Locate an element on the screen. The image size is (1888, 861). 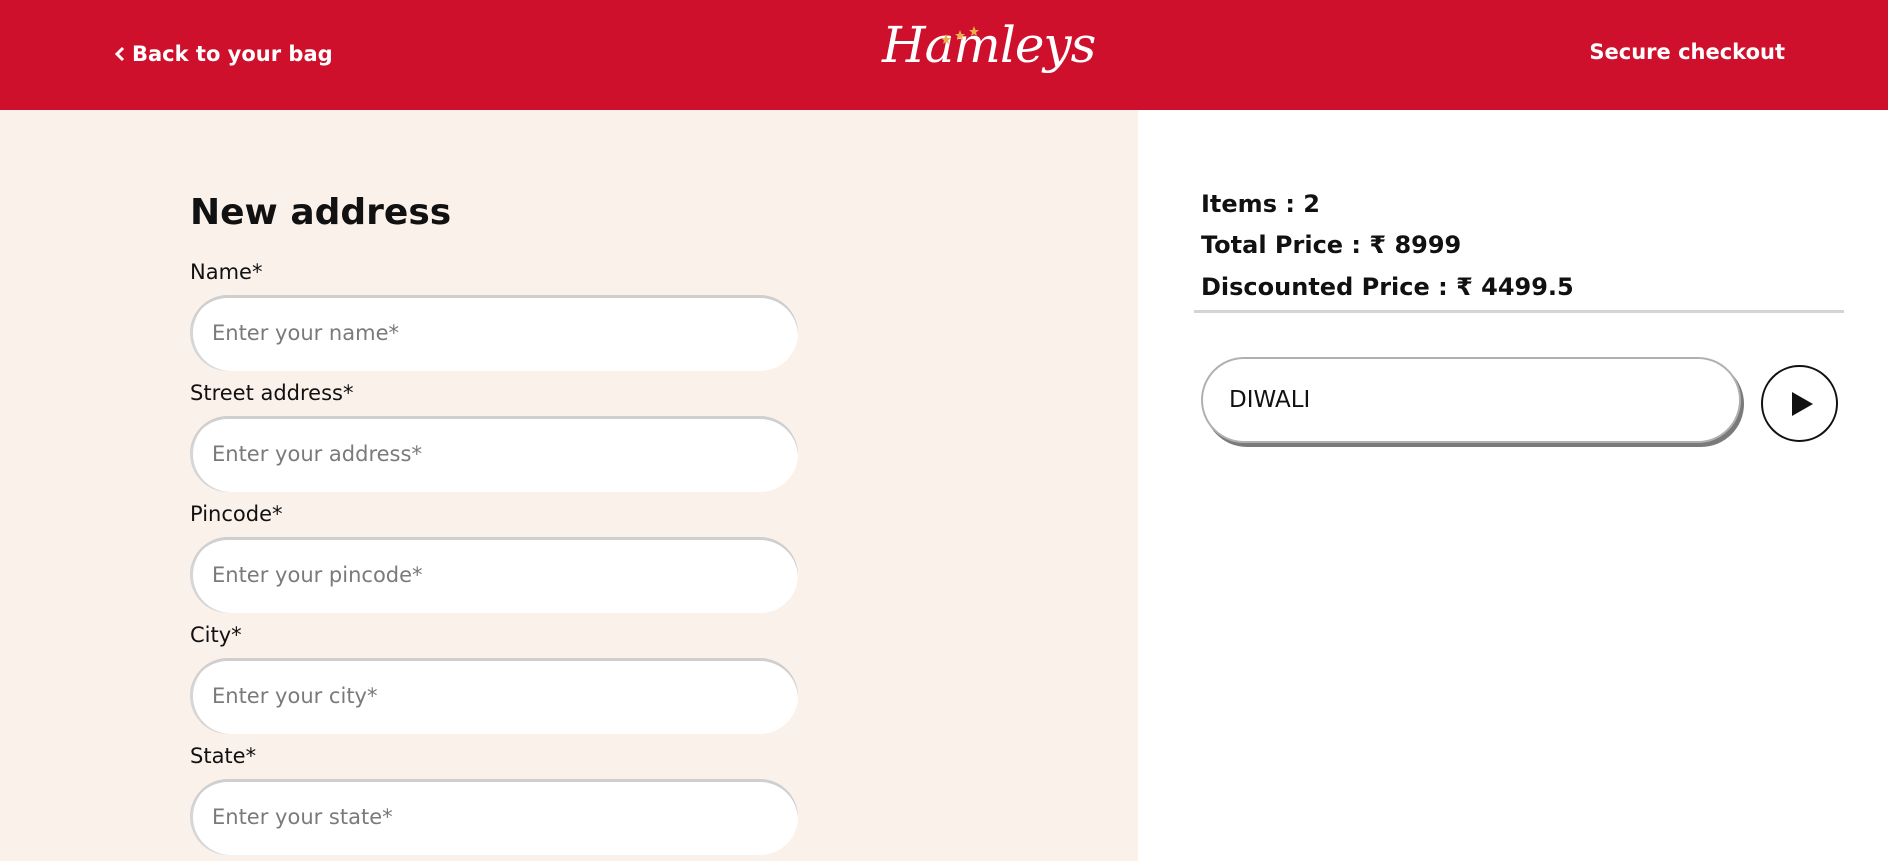
hamleys-logo: Hamleys is located at coordinates (989, 53).